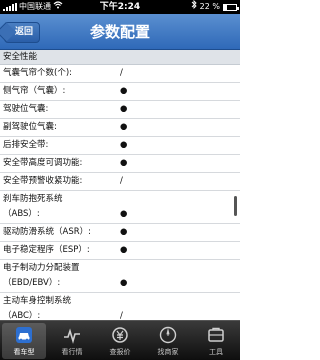 Image resolution: width=320 pixels, height=360 pixels. I want to click on back-button-label: 返回, so click(24, 32).